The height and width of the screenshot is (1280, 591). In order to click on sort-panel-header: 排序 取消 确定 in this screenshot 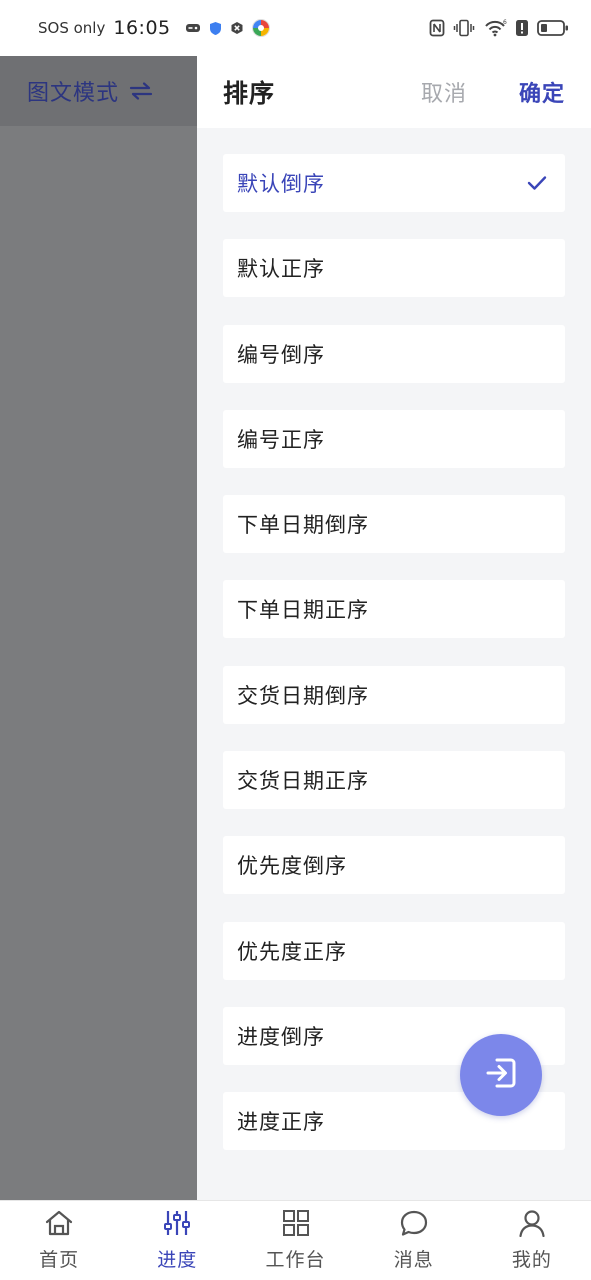, I will do `click(394, 92)`.